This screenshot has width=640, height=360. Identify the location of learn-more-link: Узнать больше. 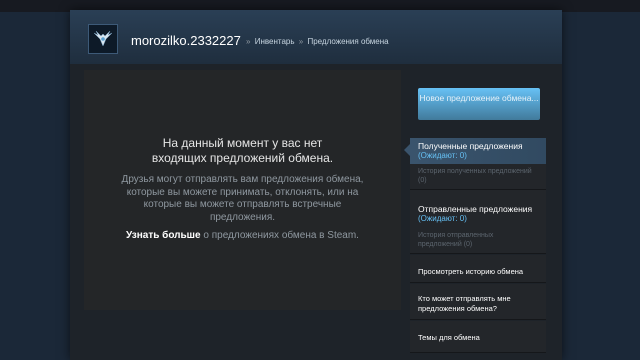
(163, 235).